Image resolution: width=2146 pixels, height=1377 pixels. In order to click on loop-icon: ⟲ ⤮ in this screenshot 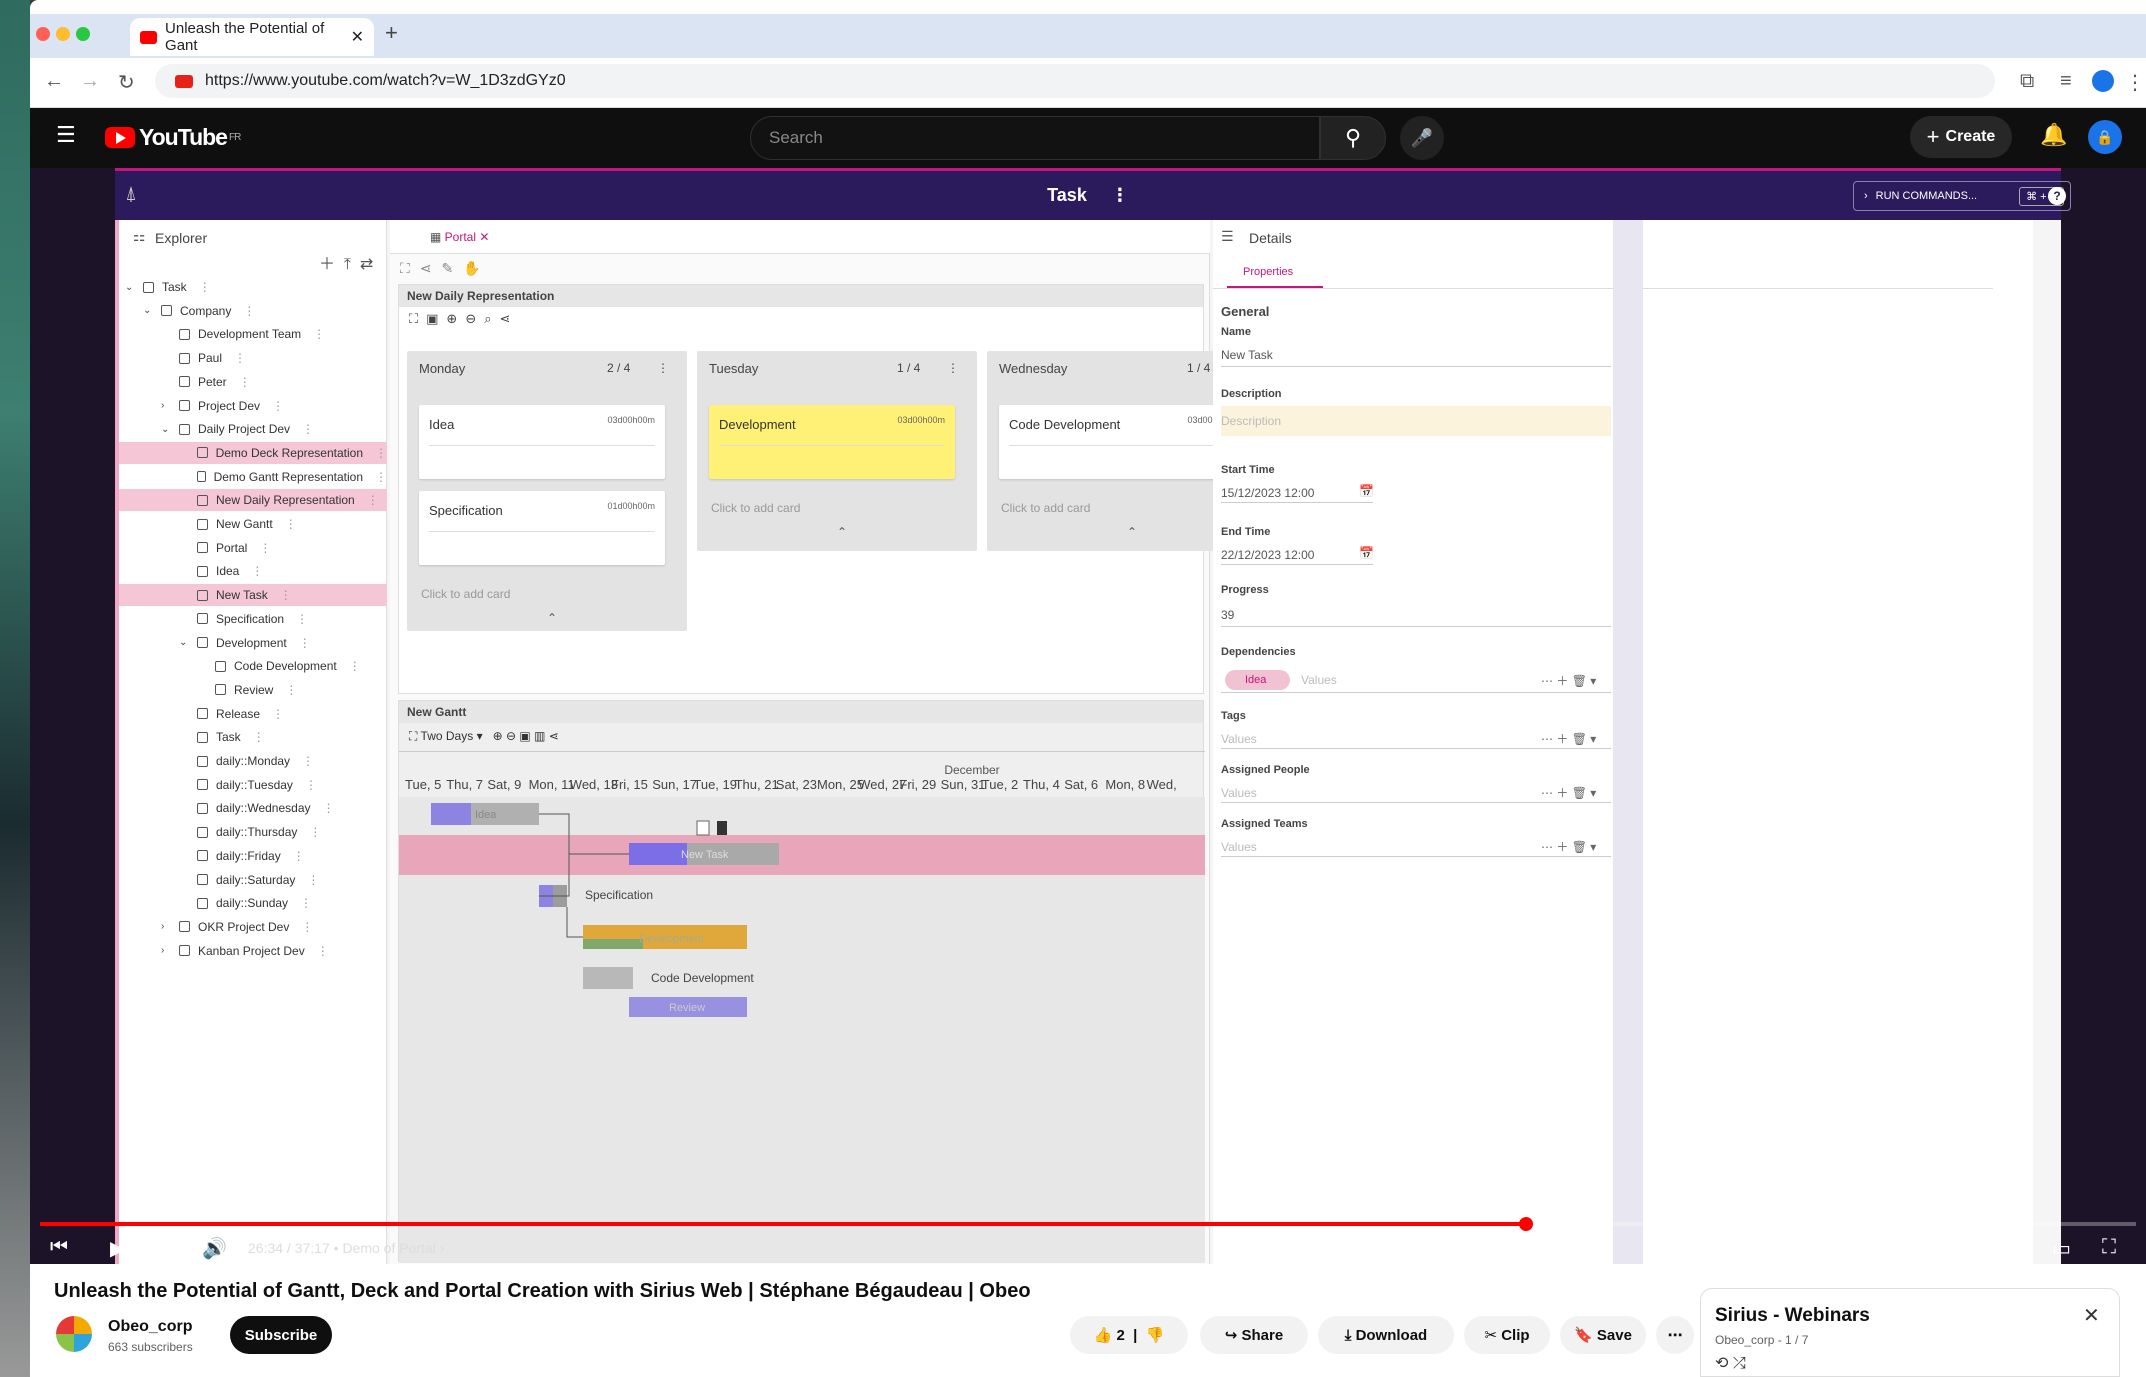, I will do `click(1730, 1363)`.